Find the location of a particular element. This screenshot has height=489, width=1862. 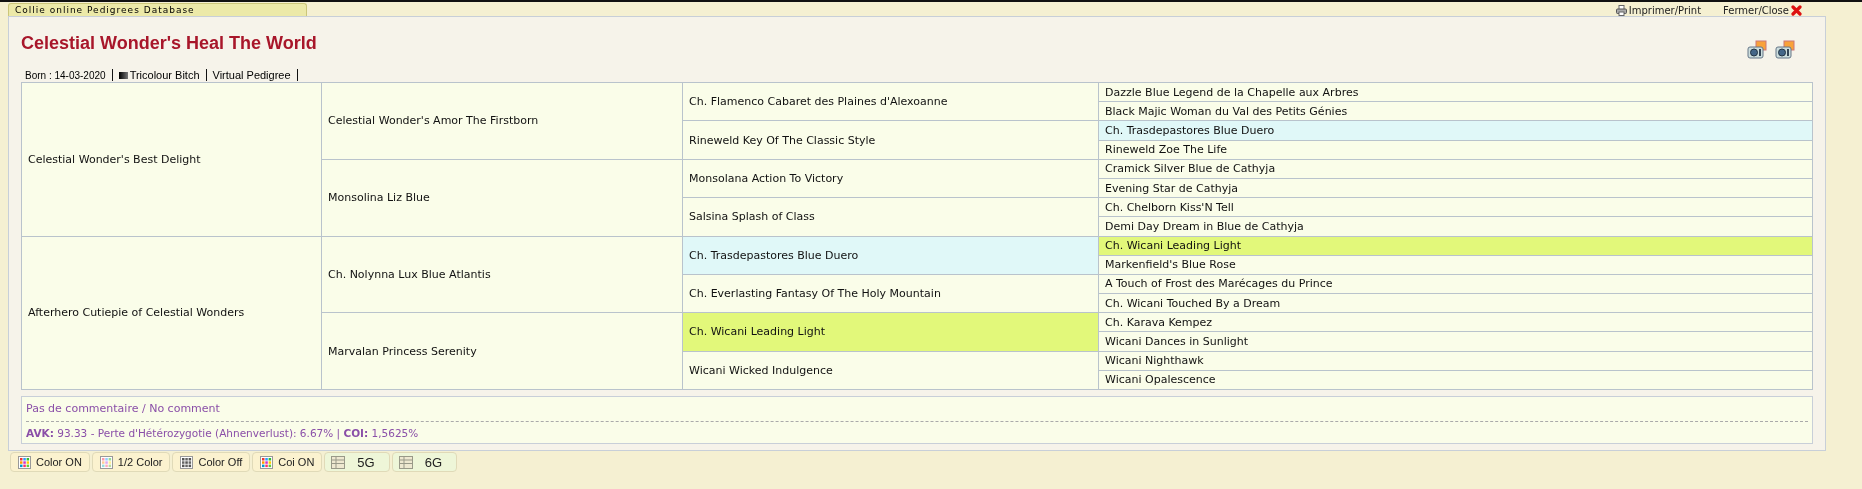

ancestor-cell: Cramick Silver Blue de Cathyja is located at coordinates (1455, 169).